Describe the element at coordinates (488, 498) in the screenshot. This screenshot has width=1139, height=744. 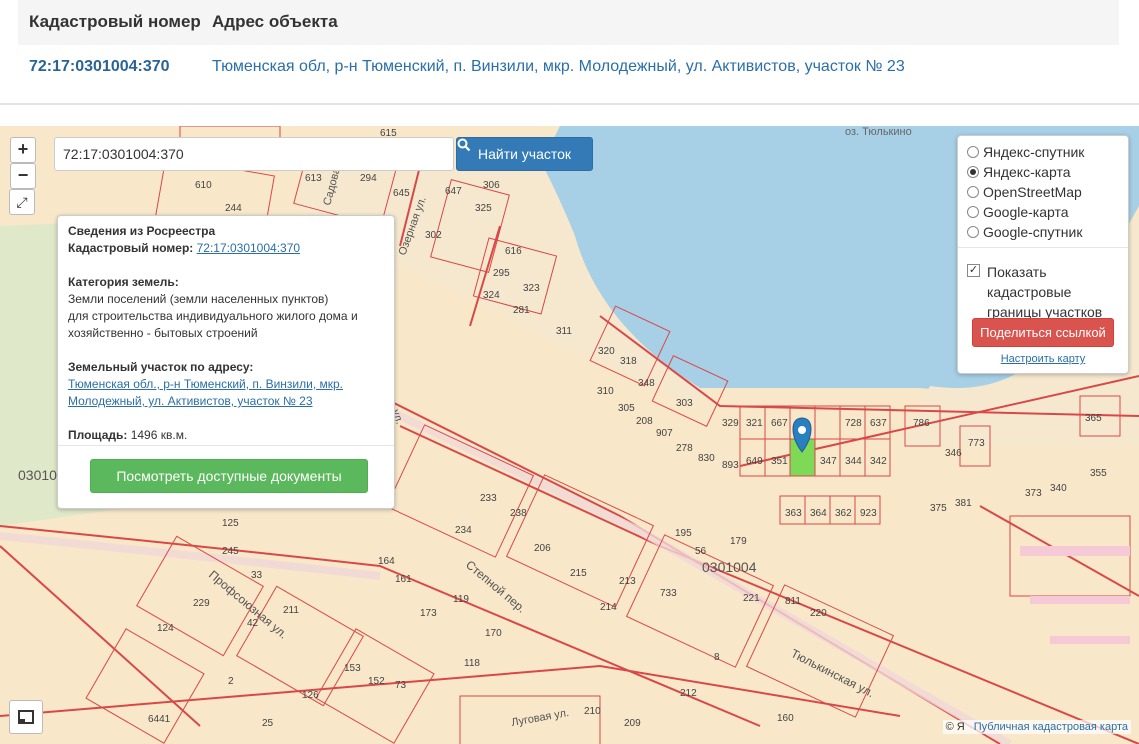
I see `parcel-number: 233` at that location.